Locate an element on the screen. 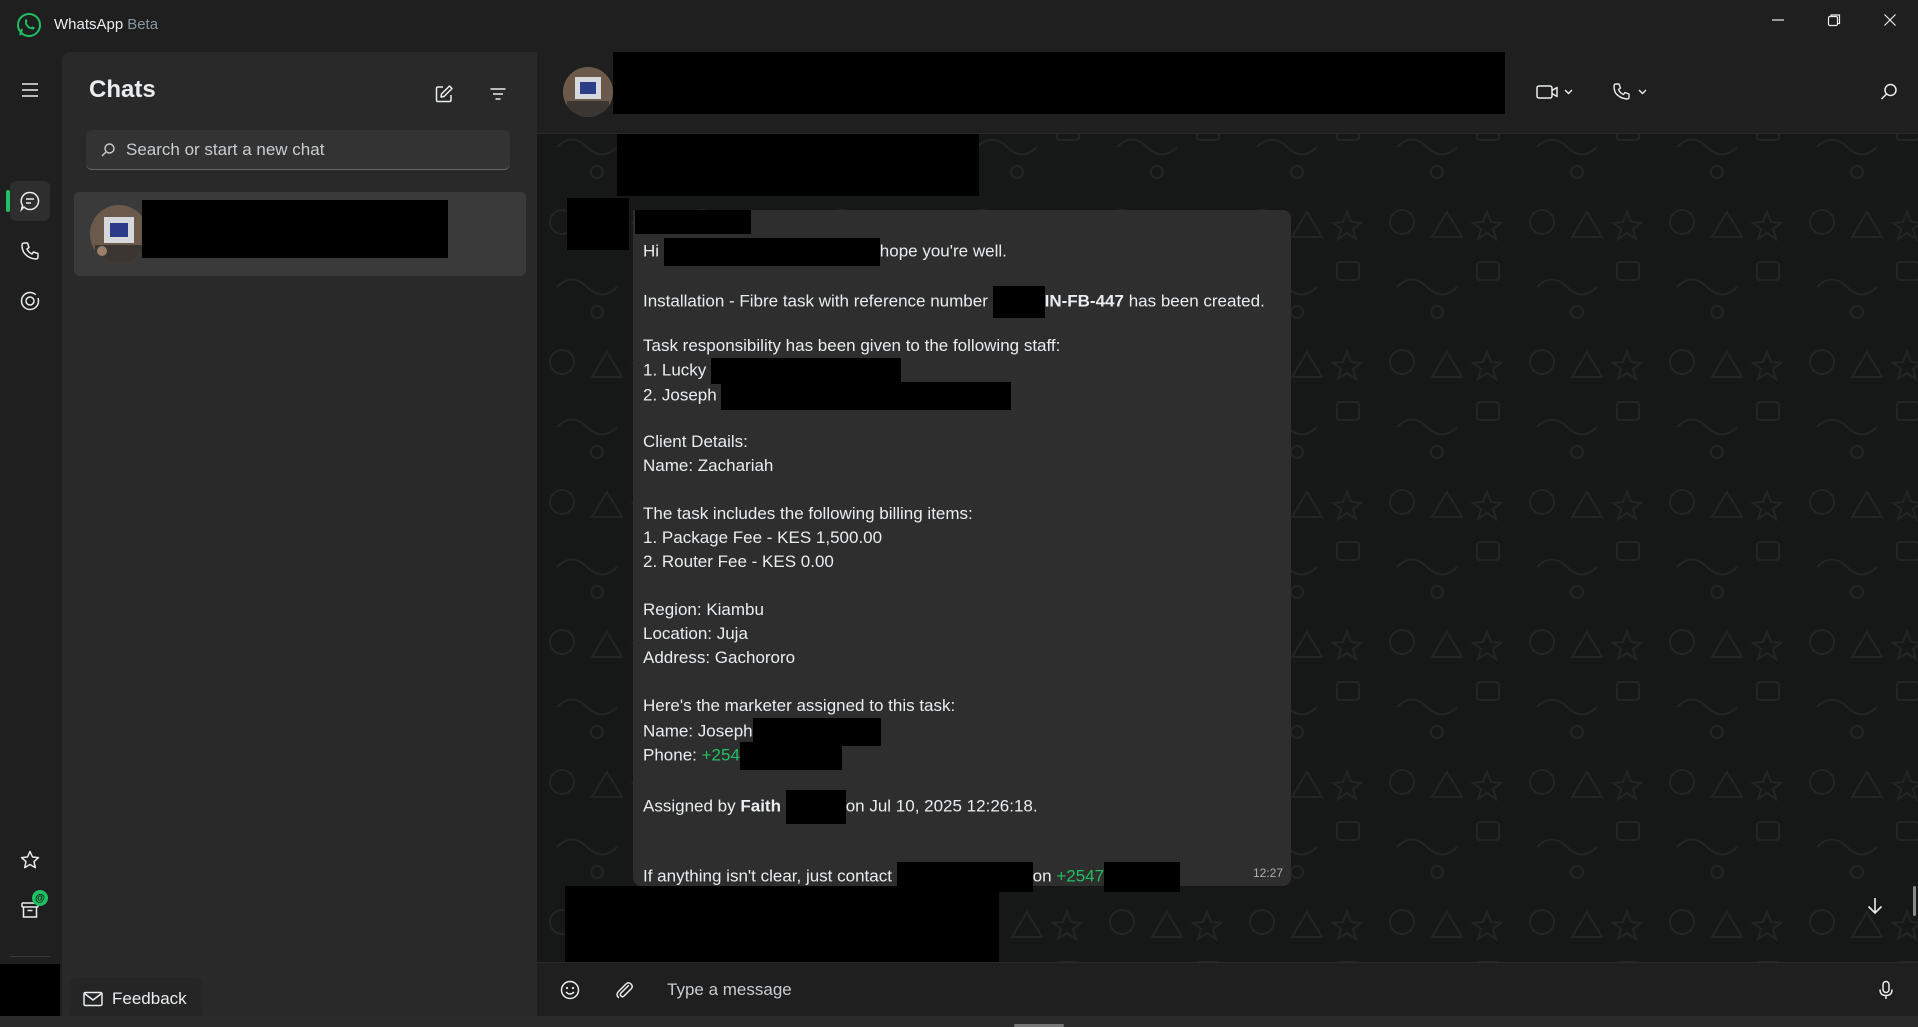  voice-call-icon is located at coordinates (1630, 91).